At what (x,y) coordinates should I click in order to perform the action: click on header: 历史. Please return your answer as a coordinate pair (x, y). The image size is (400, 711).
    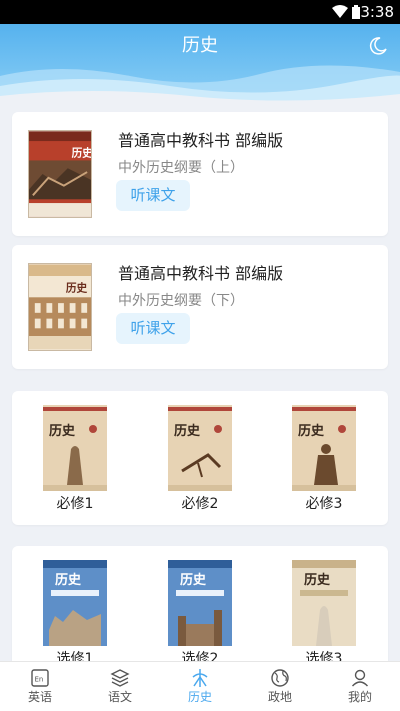
    Looking at the image, I should click on (200, 65).